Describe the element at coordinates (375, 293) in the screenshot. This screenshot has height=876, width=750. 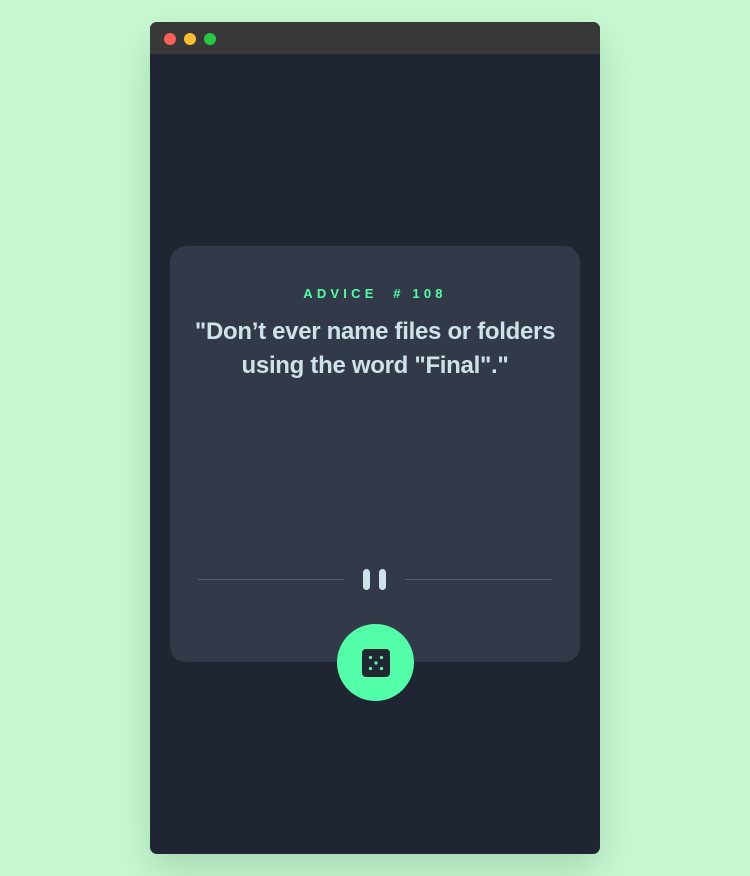
I see `advice-id-heading: ADVICE # 108` at that location.